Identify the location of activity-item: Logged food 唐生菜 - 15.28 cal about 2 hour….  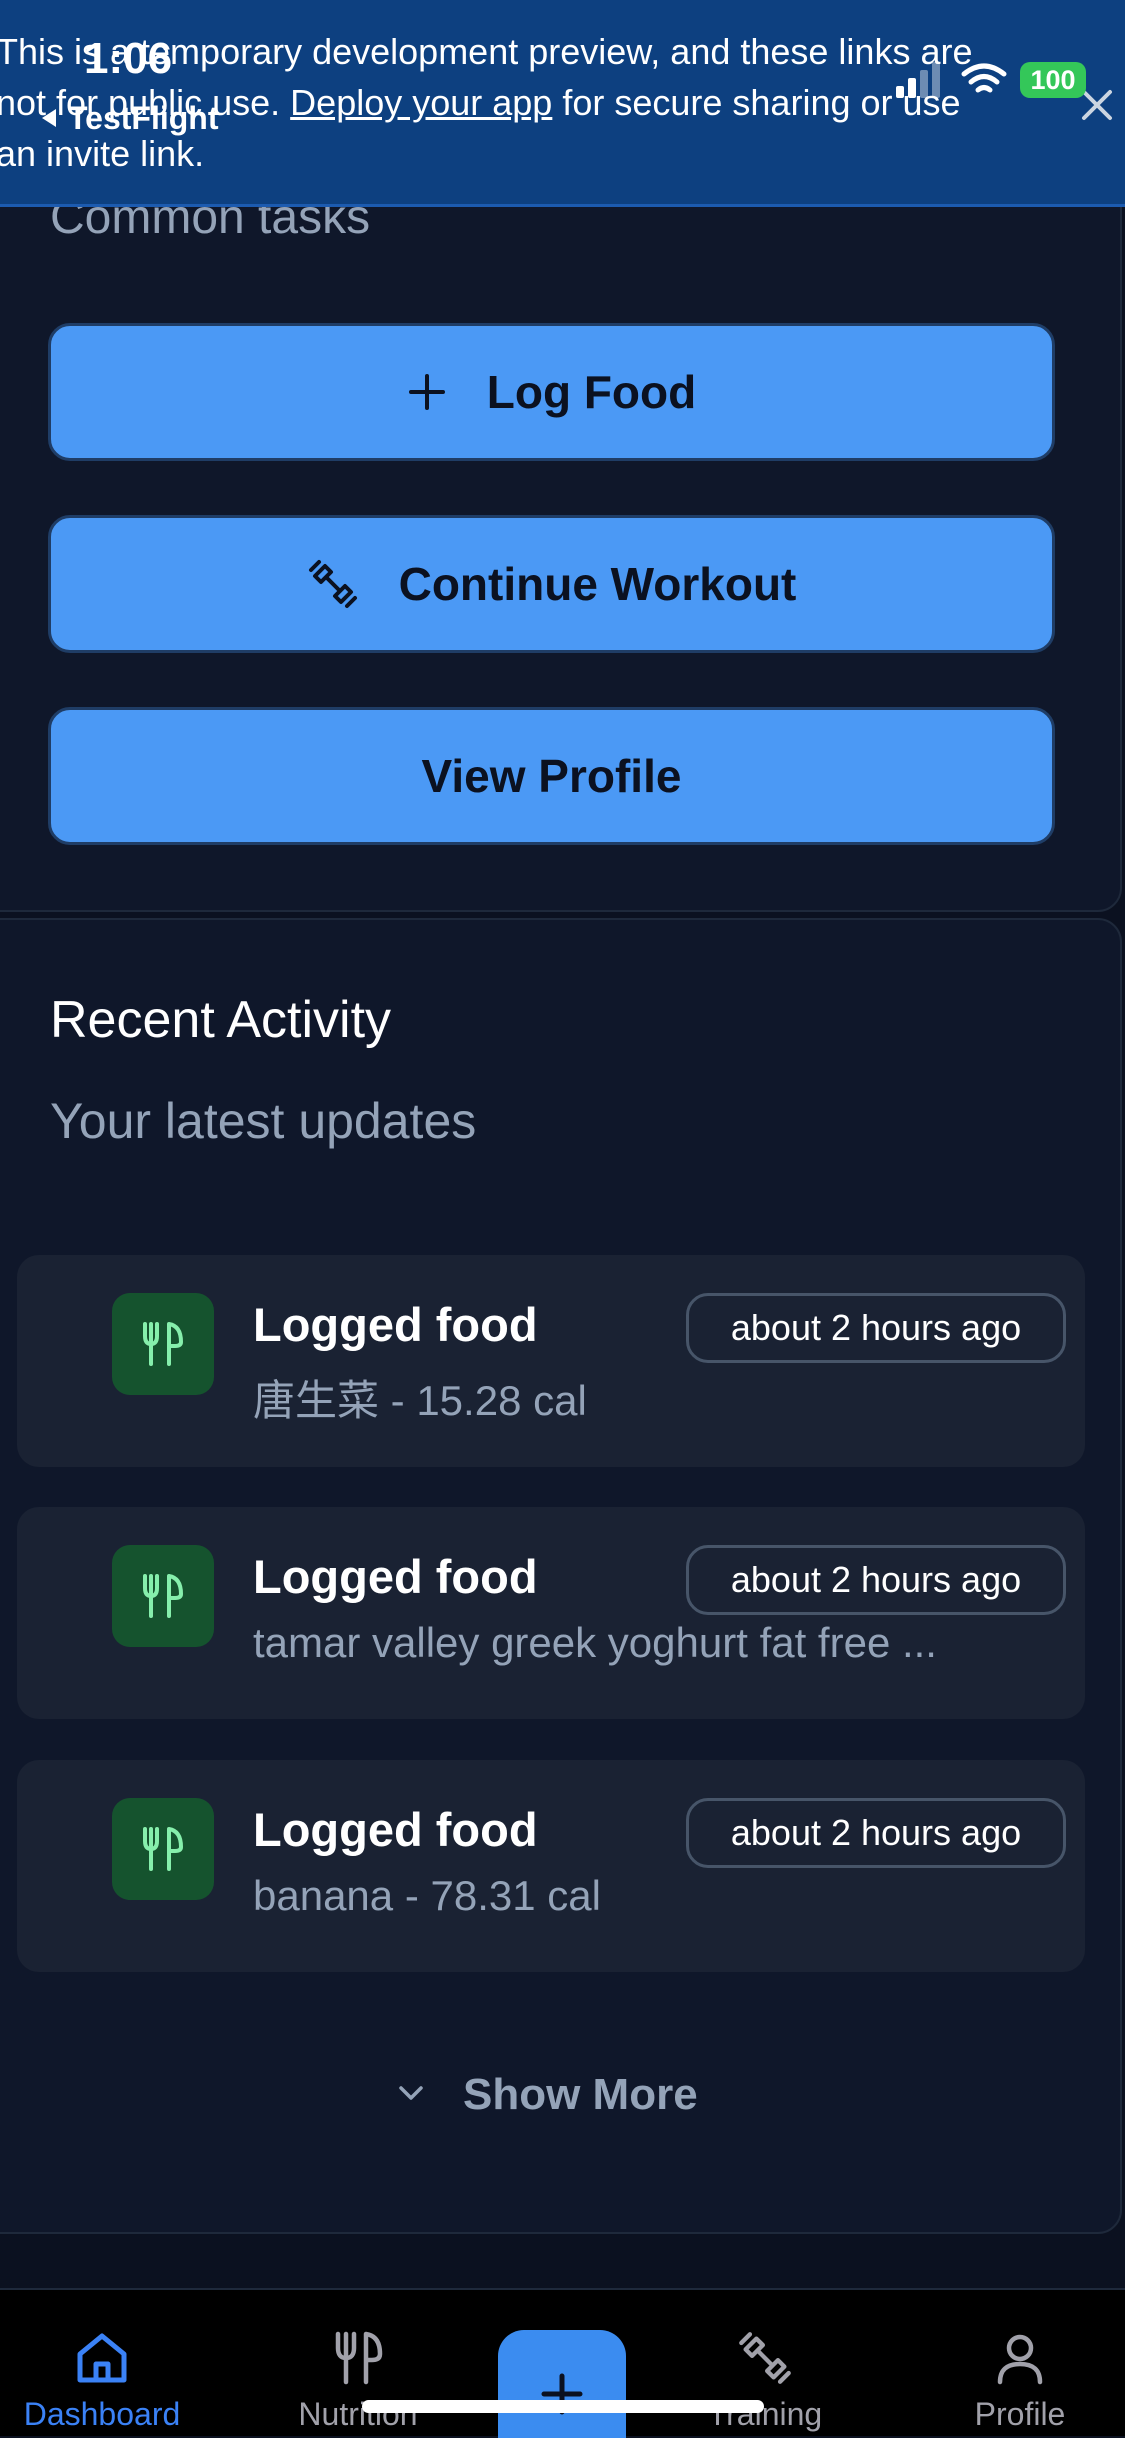
(551, 1361).